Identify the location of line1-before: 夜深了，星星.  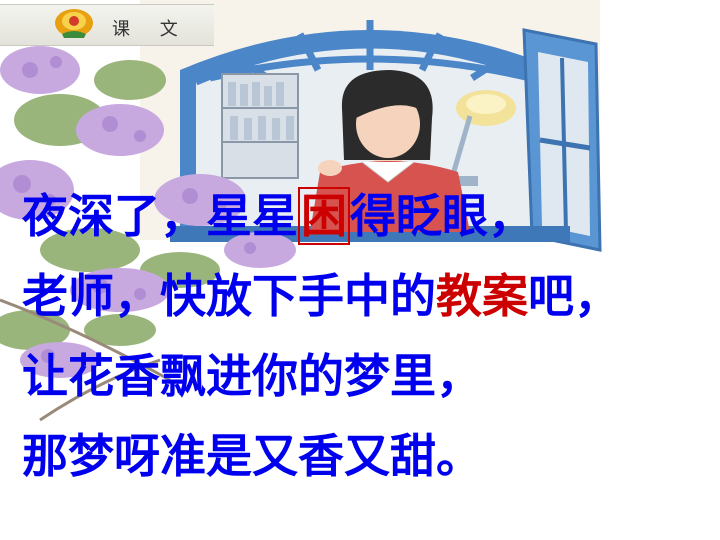
(160, 216).